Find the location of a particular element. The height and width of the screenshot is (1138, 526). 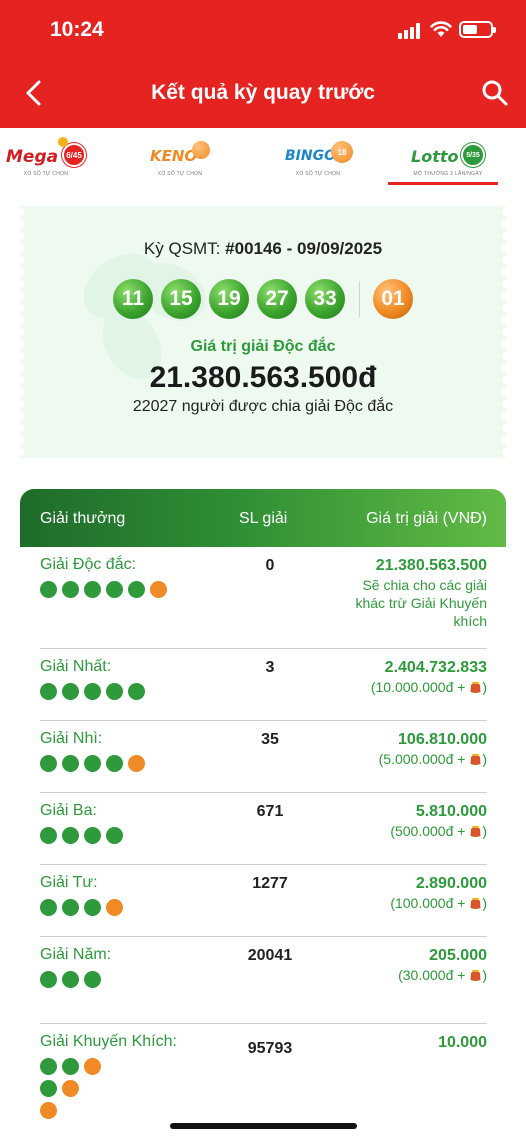

keno-logo: KENO XỔ SỐ TỰ CHỌN is located at coordinates (180, 158).